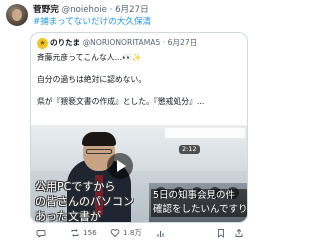  Describe the element at coordinates (99, 139) in the screenshot. I see `video-person-hair` at that location.